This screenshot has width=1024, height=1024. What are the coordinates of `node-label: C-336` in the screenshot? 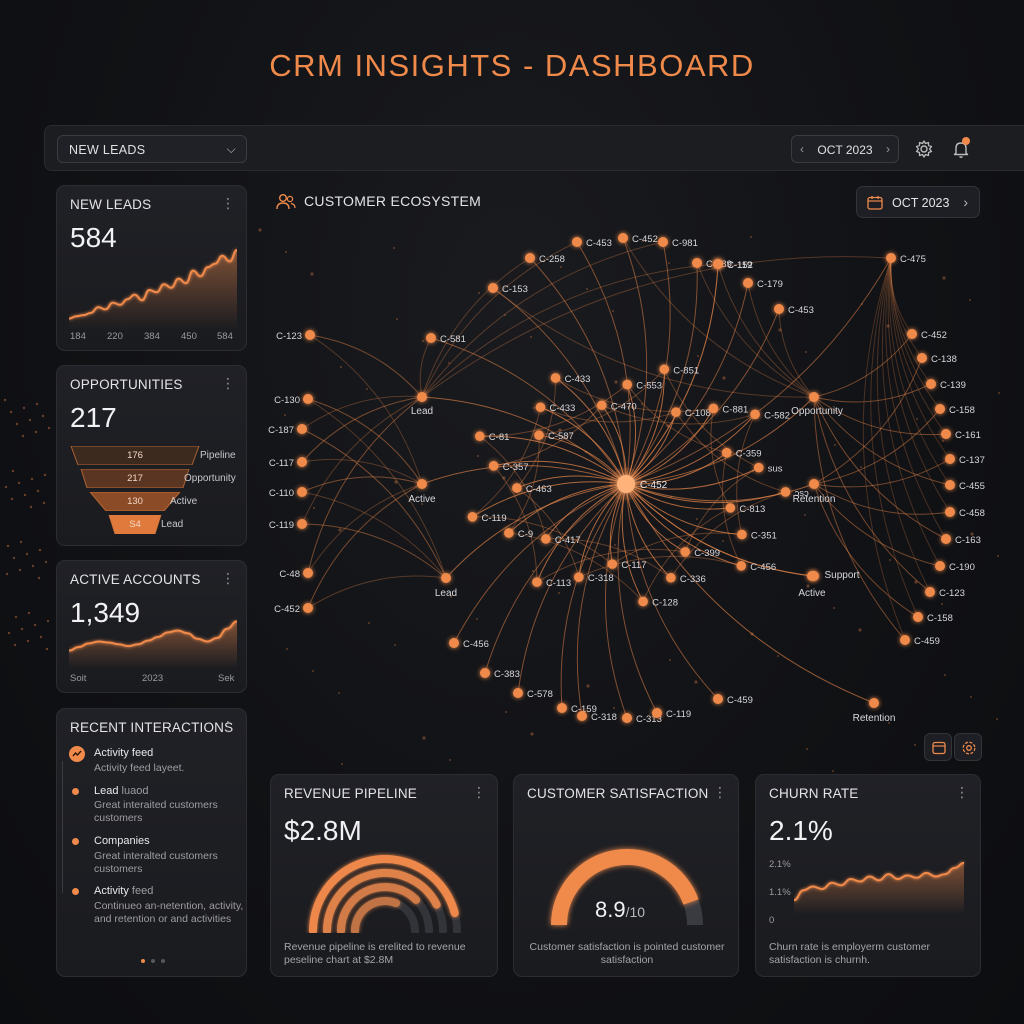 It's located at (693, 579).